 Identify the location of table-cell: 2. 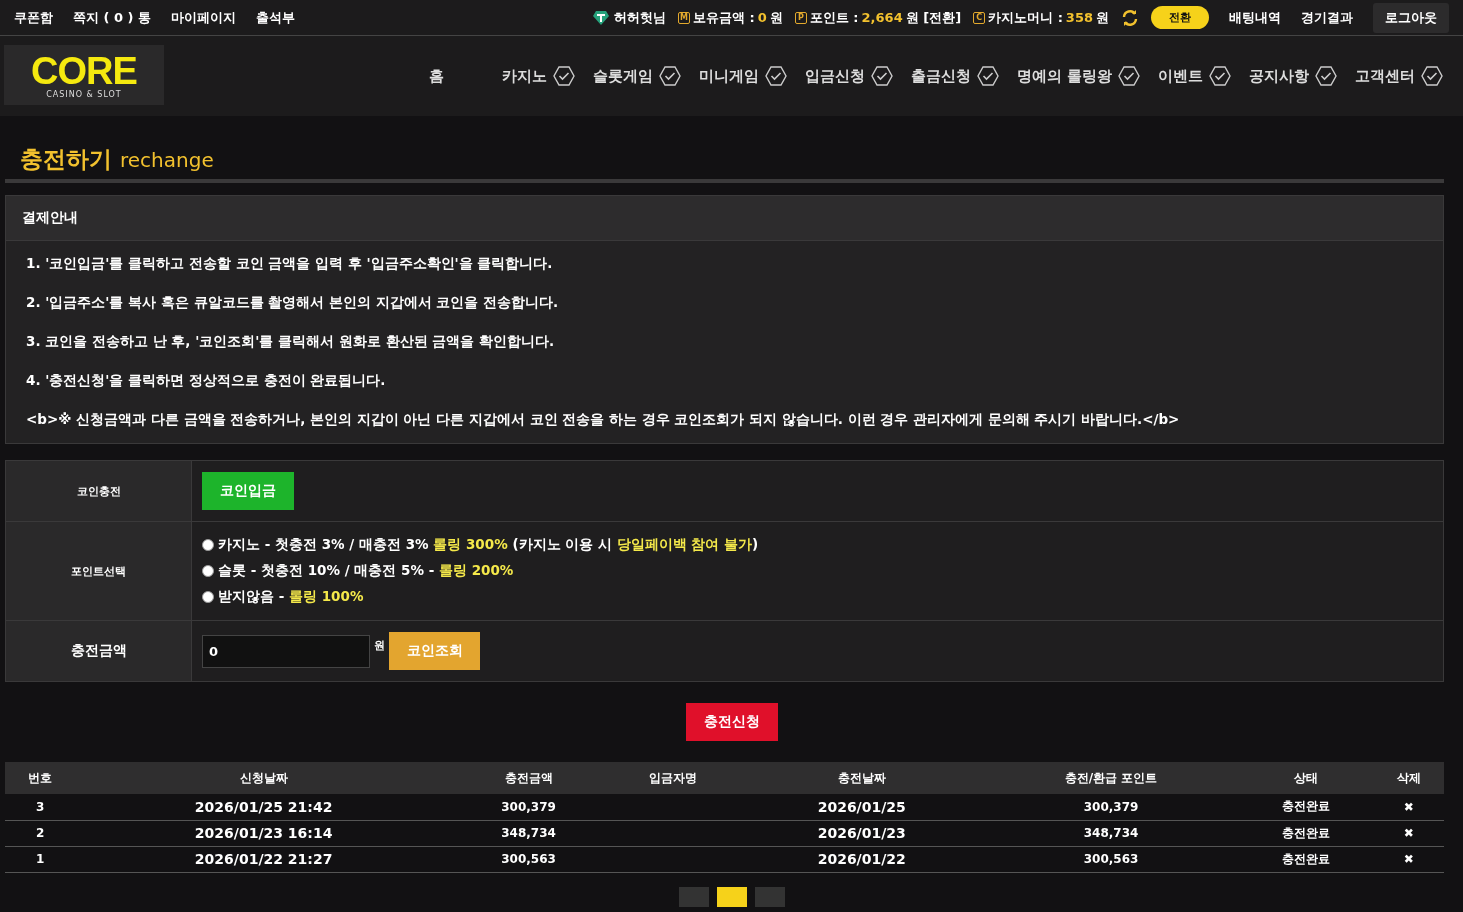
(40, 833).